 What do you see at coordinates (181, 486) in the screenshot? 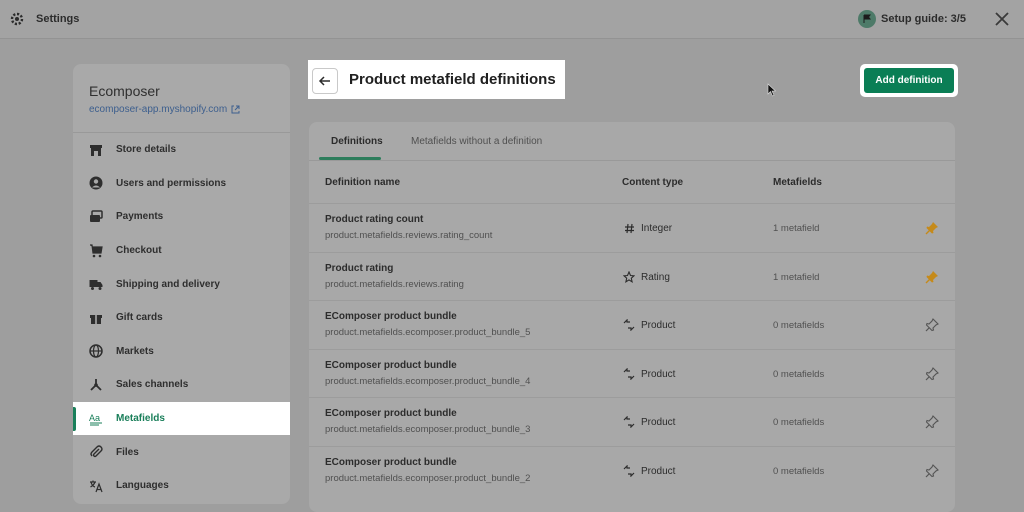
I see `sidebar-item-languages: Languages` at bounding box center [181, 486].